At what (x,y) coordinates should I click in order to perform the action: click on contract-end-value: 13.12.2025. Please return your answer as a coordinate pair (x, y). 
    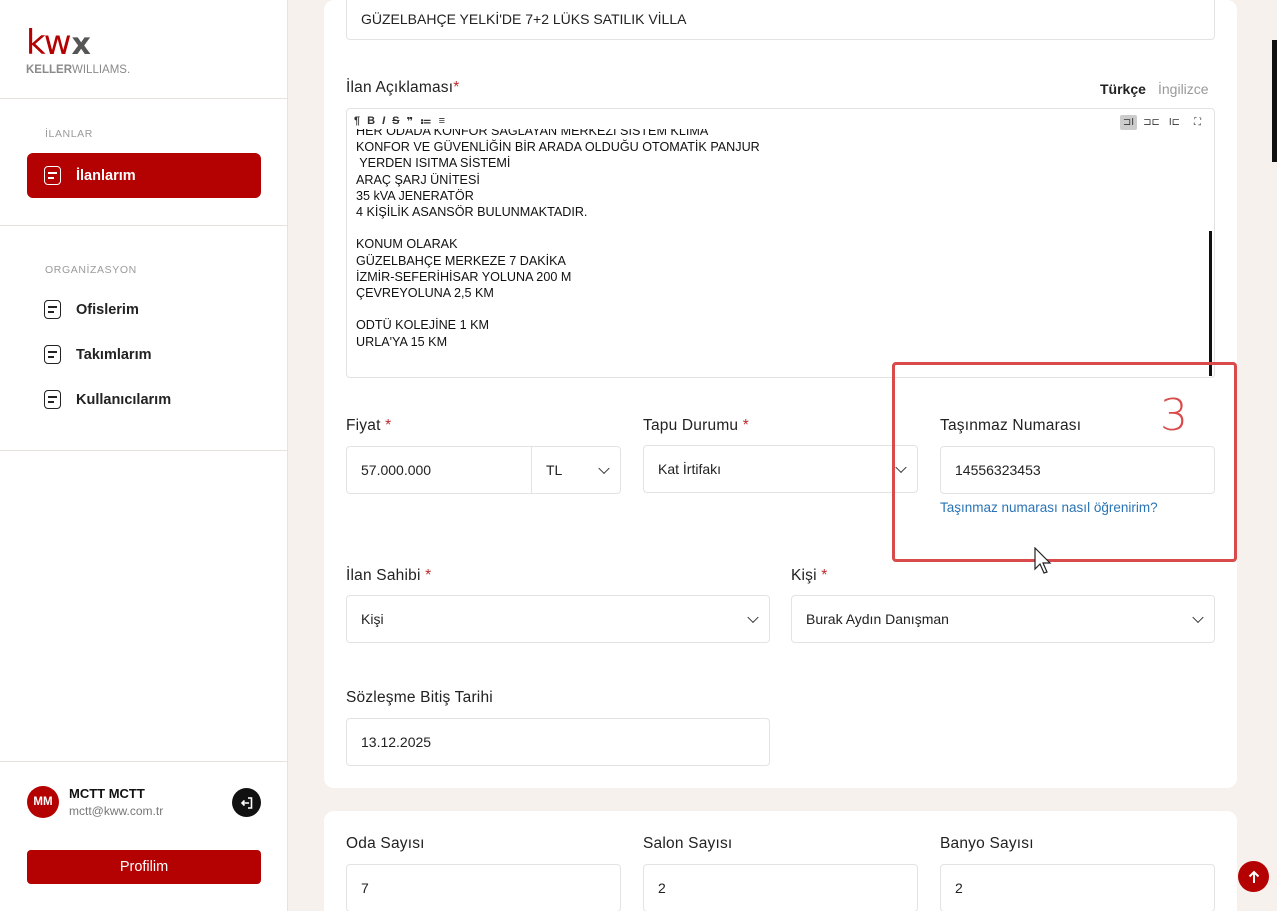
    Looking at the image, I should click on (396, 742).